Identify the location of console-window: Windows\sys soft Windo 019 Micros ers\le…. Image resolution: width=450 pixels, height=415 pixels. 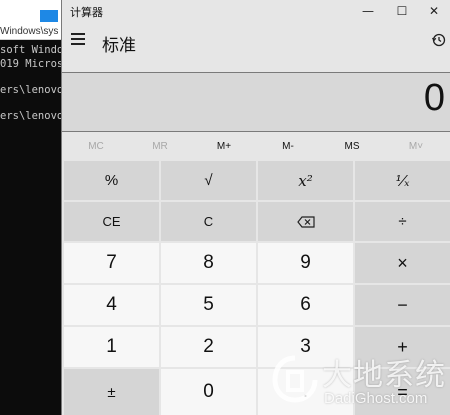
(31, 207).